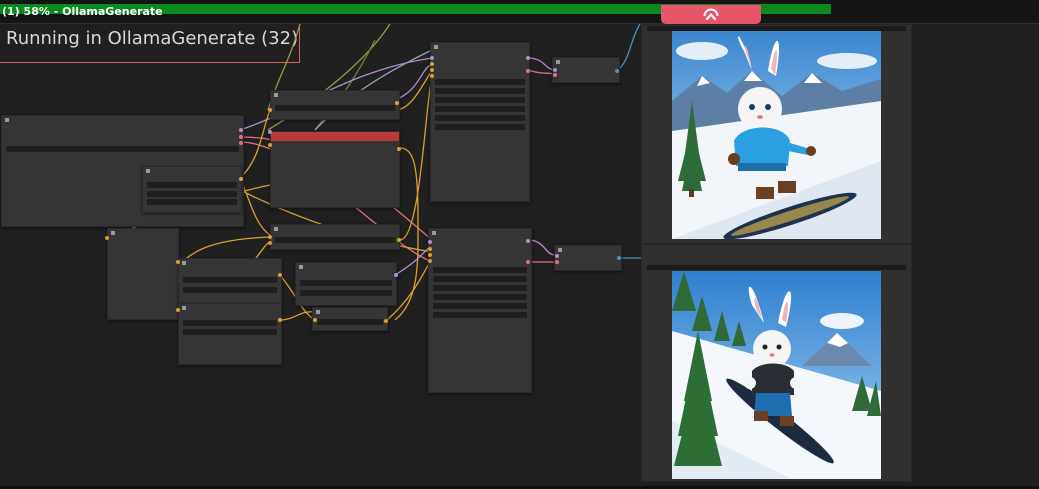 The height and width of the screenshot is (489, 1039). I want to click on node-top-middle, so click(335, 105).